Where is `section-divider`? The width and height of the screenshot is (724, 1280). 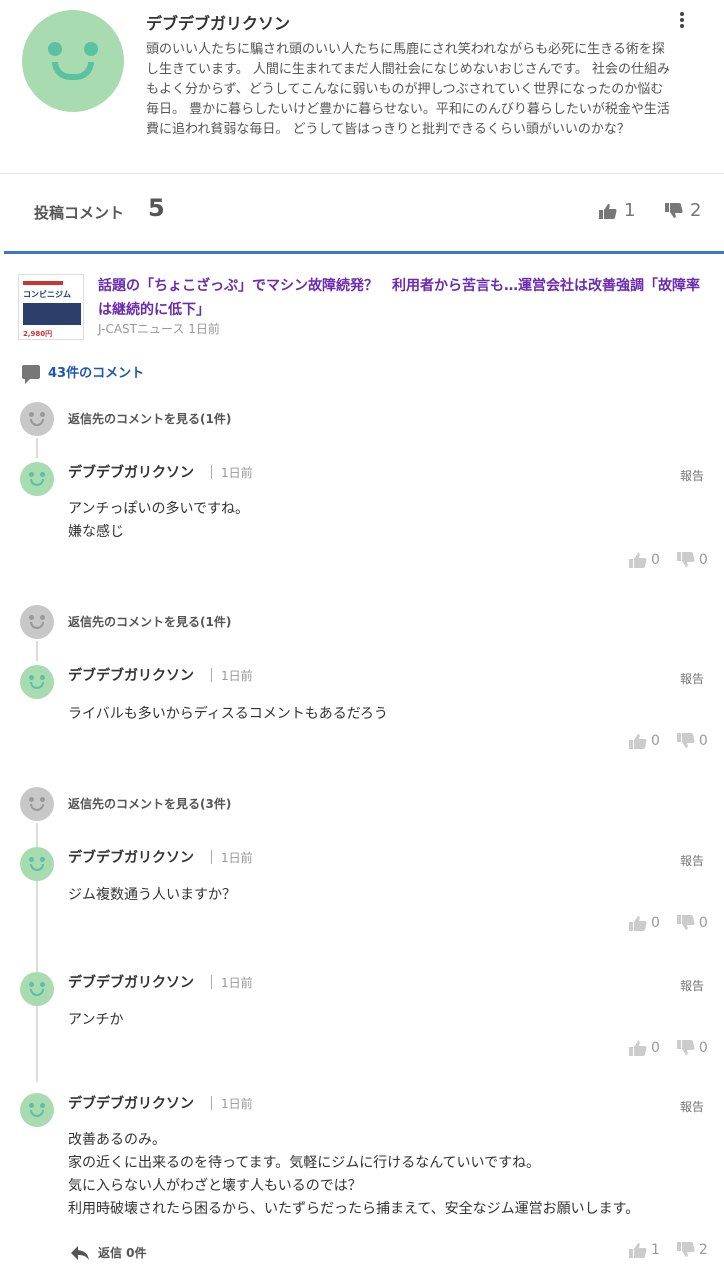 section-divider is located at coordinates (364, 252).